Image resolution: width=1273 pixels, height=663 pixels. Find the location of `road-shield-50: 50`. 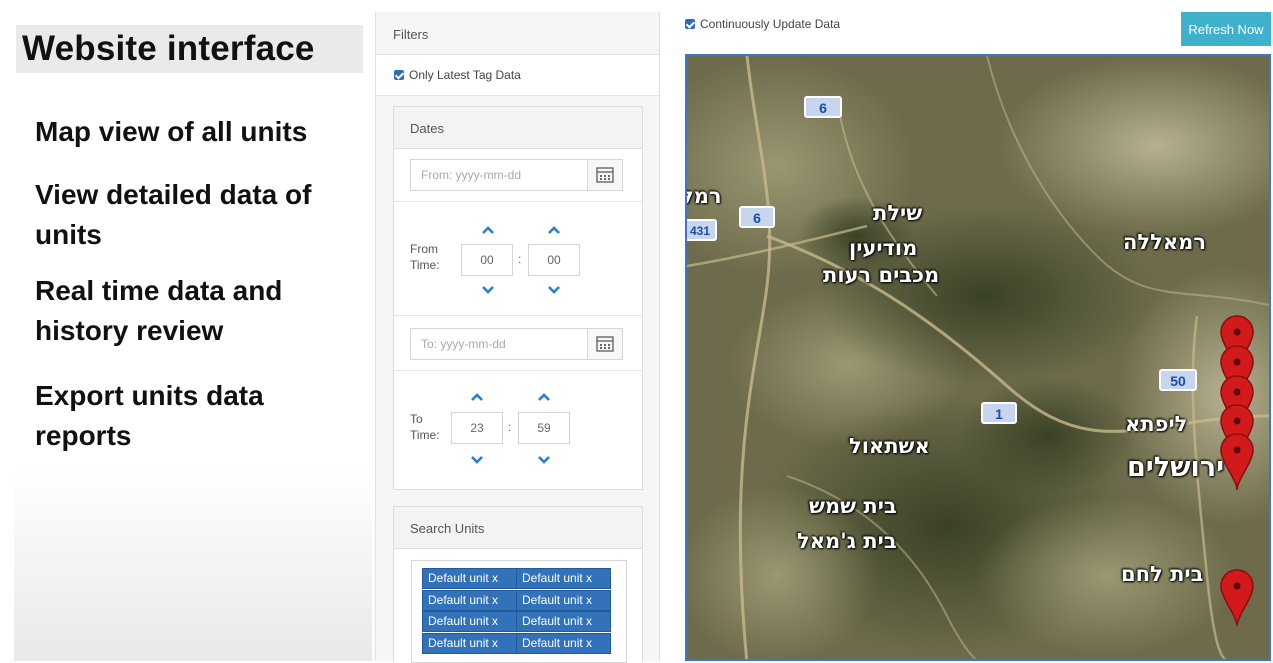

road-shield-50: 50 is located at coordinates (1178, 380).